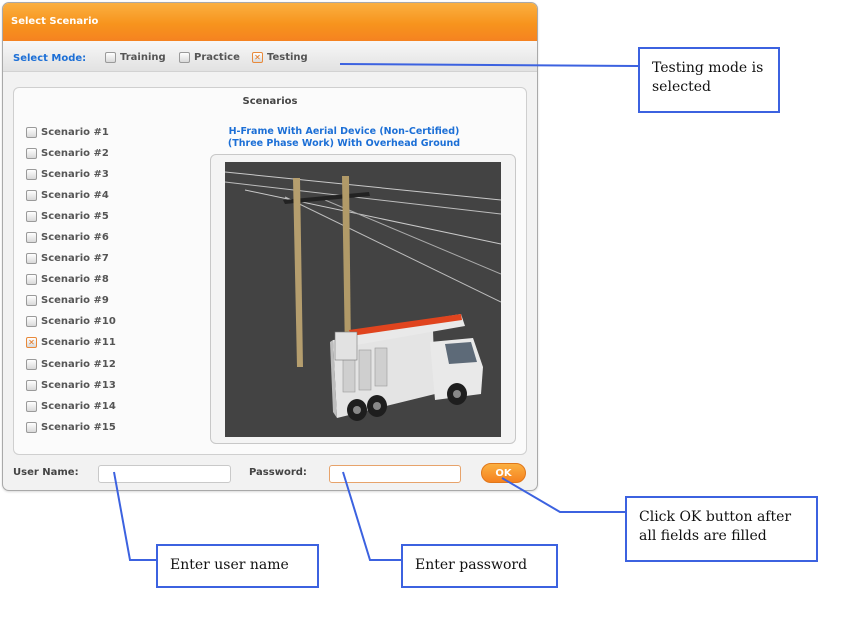 The height and width of the screenshot is (644, 849). Describe the element at coordinates (237, 566) in the screenshot. I see `callout-user-name: Enter user name` at that location.